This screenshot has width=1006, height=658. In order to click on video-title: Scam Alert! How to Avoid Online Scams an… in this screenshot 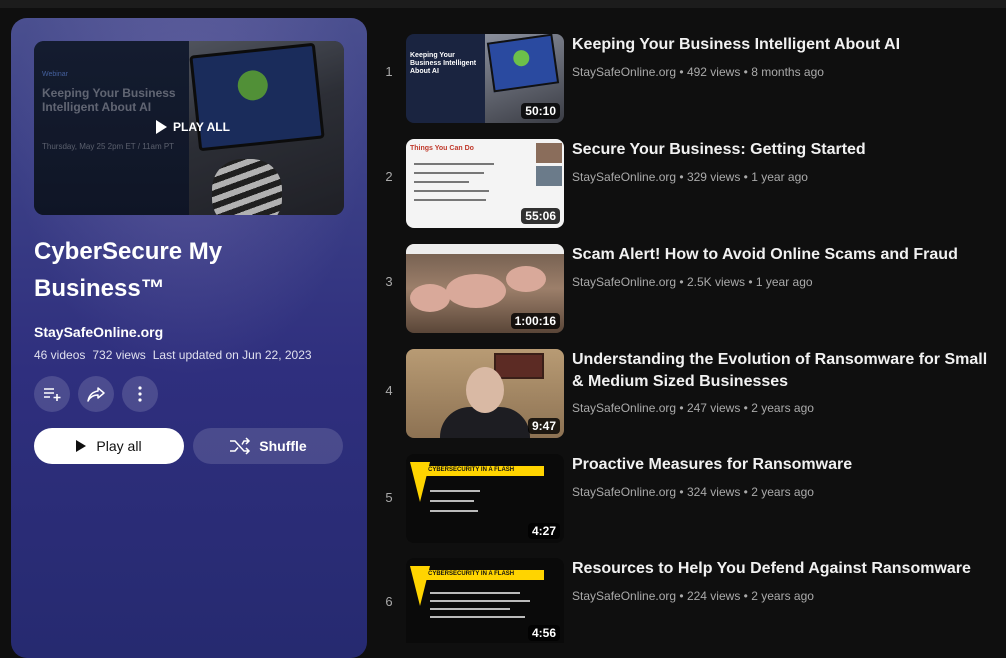, I will do `click(782, 255)`.